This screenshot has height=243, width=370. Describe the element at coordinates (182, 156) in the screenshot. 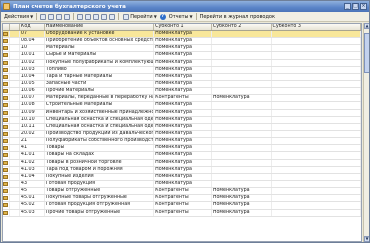

I see `table-row: 41.01 Товары на складах Номенклатура` at that location.